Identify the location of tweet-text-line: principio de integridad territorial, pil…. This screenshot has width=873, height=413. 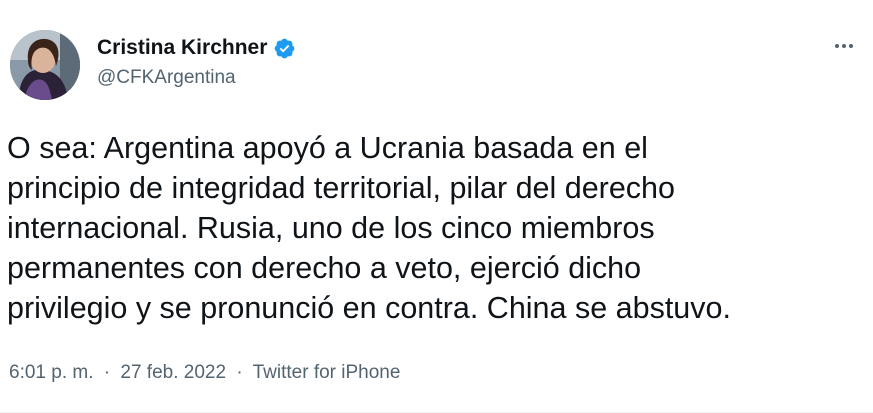
(341, 188).